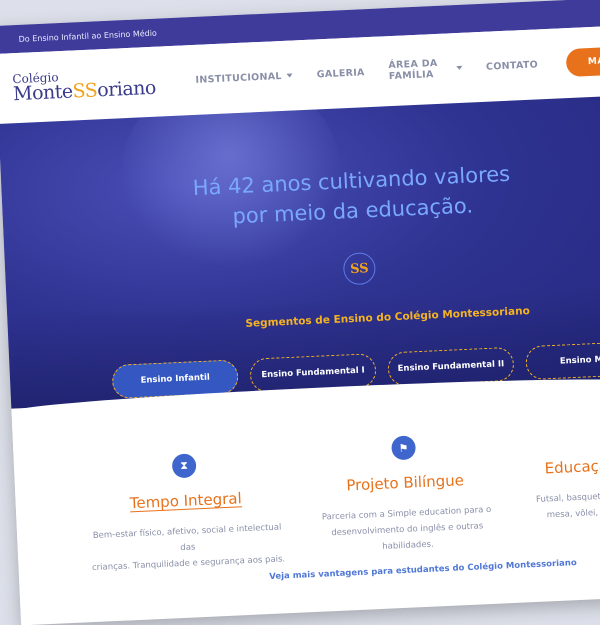 The image size is (600, 625). What do you see at coordinates (340, 73) in the screenshot?
I see `nav-item-galeria: GALERIA` at bounding box center [340, 73].